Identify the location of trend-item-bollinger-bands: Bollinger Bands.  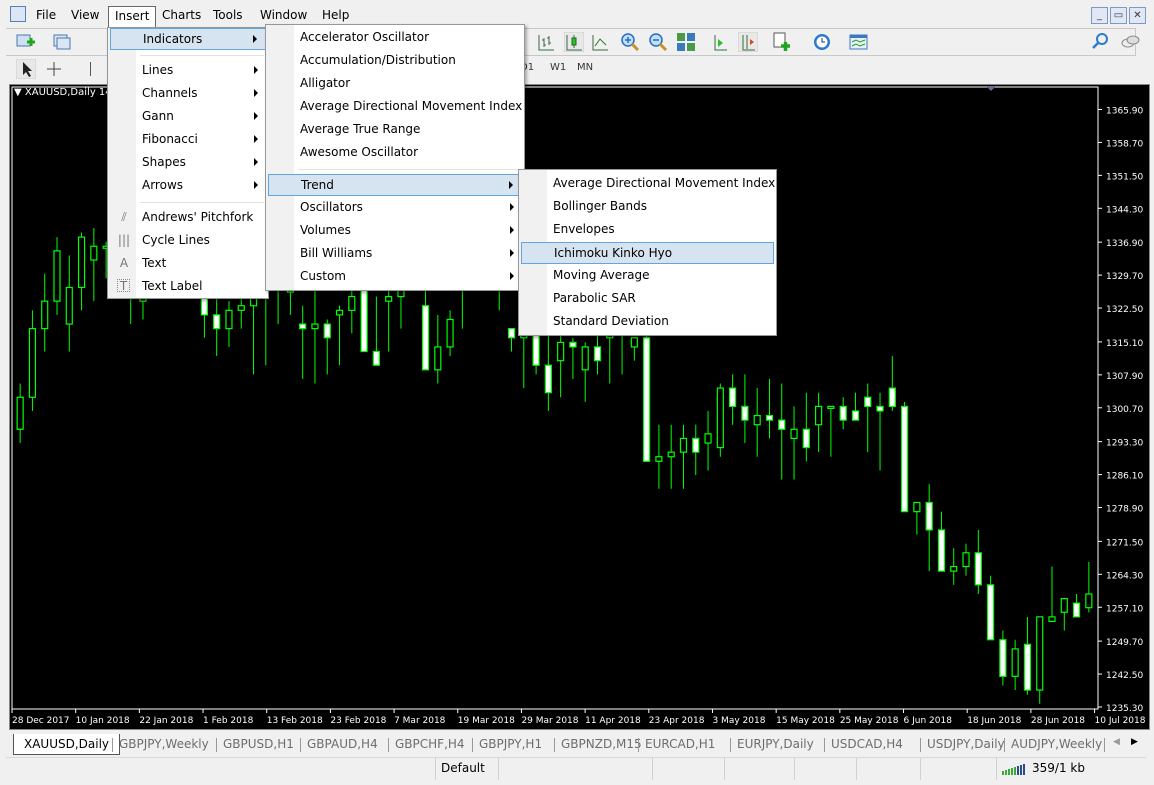
(647, 207).